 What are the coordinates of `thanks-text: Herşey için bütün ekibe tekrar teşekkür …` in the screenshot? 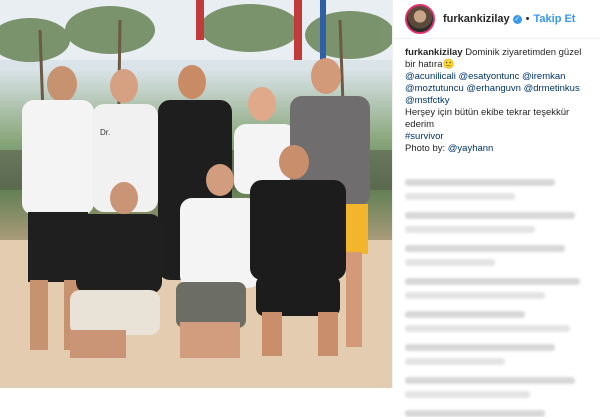 It's located at (487, 118).